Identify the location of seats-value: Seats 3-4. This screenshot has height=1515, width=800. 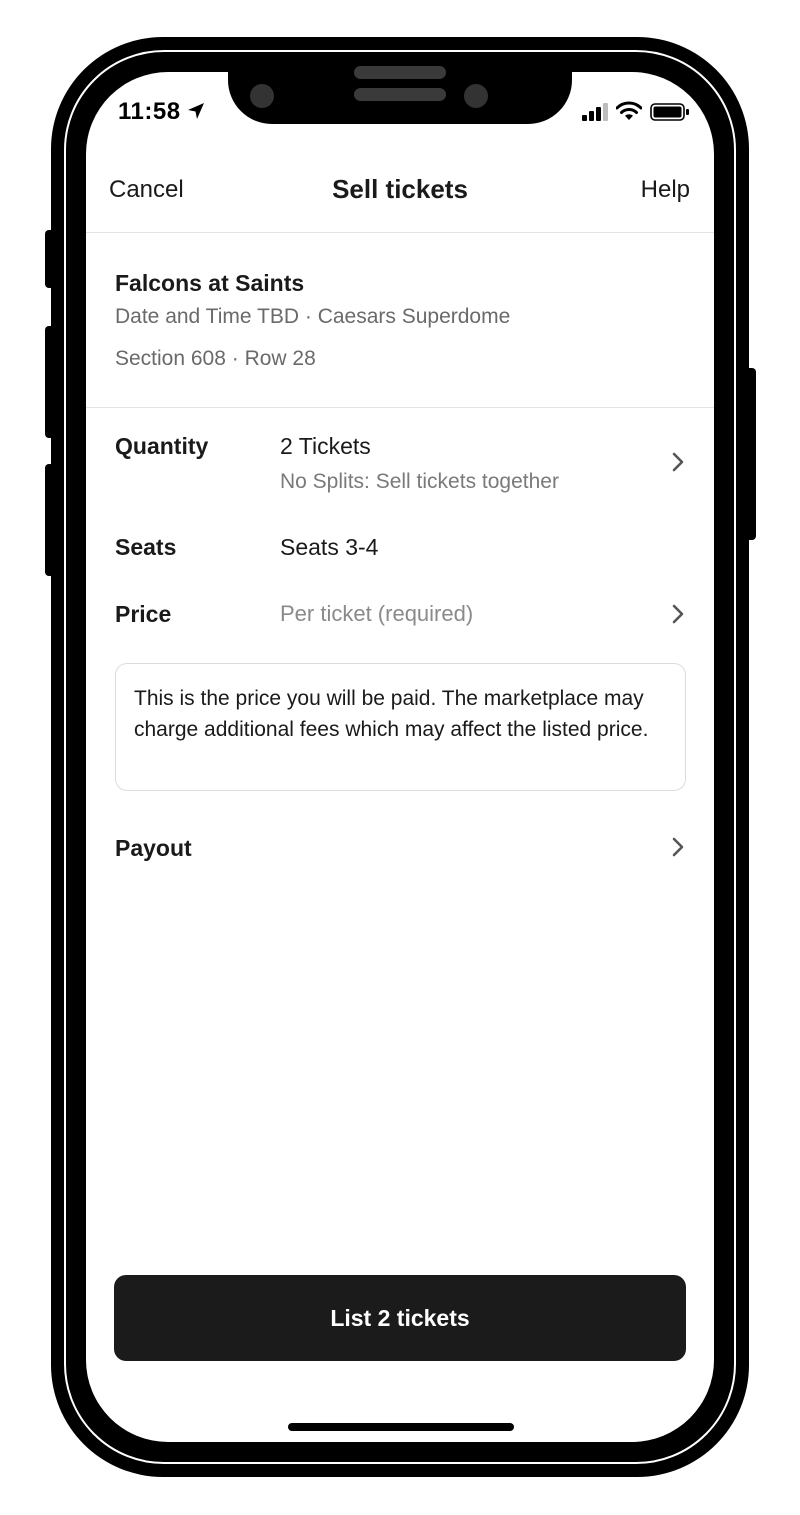
(329, 547).